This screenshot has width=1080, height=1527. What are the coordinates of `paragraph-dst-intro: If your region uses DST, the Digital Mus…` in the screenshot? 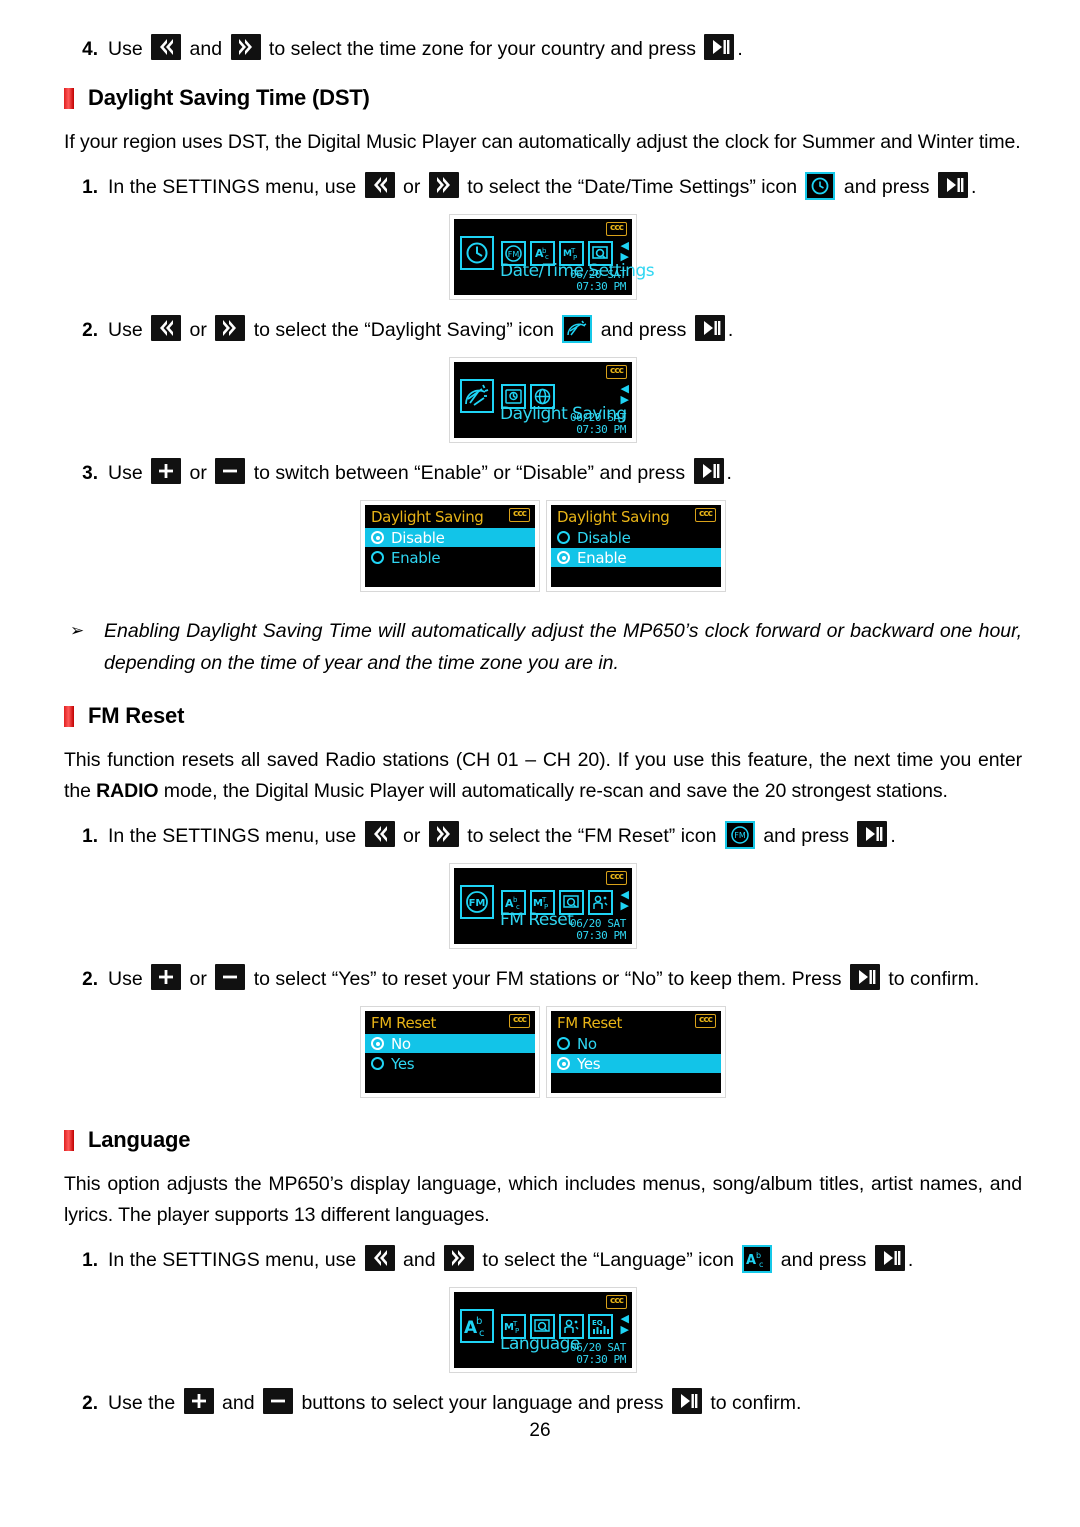 It's located at (542, 142).